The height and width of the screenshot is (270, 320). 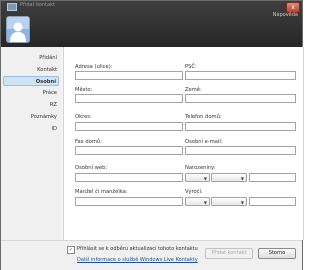 What do you see at coordinates (229, 177) in the screenshot?
I see `birthday-month-select: ▼` at bounding box center [229, 177].